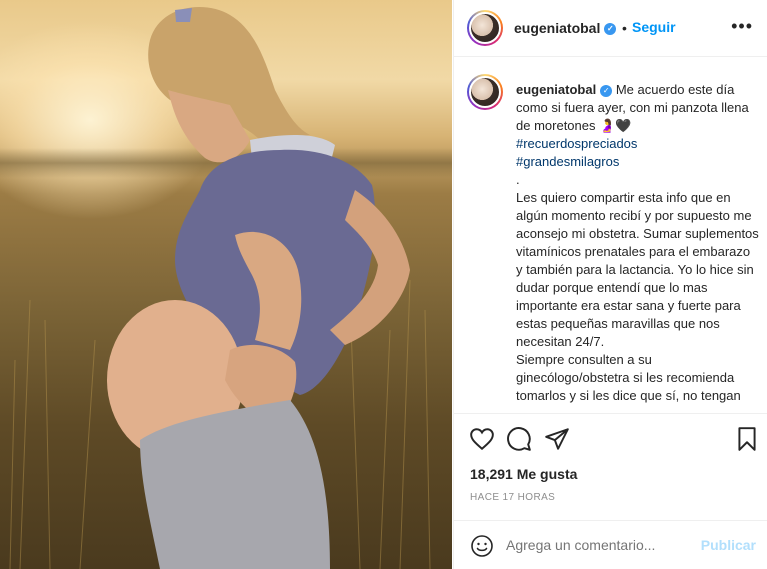 The width and height of the screenshot is (767, 569). Describe the element at coordinates (556, 89) in the screenshot. I see `caption-username: eugeniatobal` at that location.